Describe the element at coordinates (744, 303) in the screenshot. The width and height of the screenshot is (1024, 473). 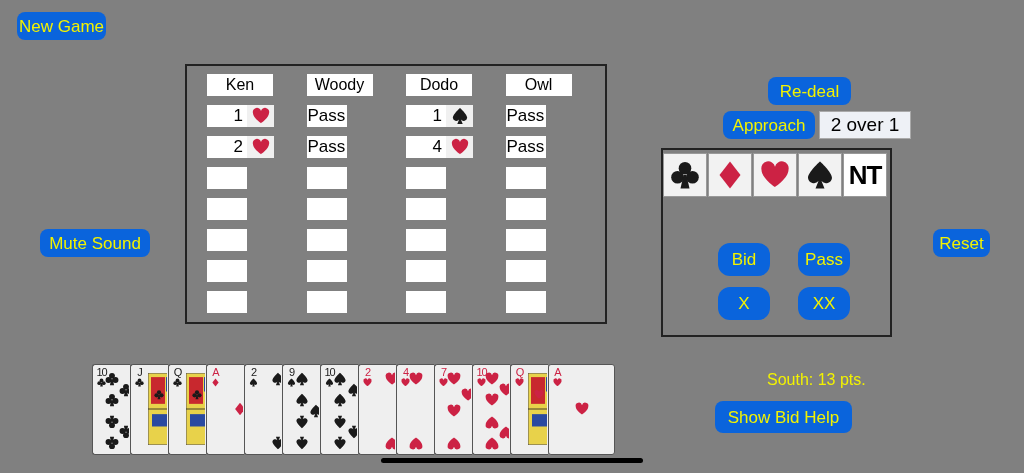
I see `call-button: X` at that location.